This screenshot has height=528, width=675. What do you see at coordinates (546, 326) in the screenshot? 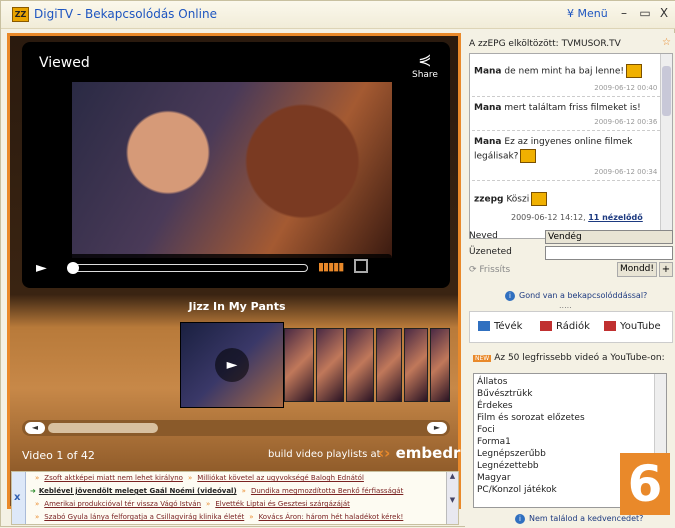
I see `speaker-icon` at bounding box center [546, 326].